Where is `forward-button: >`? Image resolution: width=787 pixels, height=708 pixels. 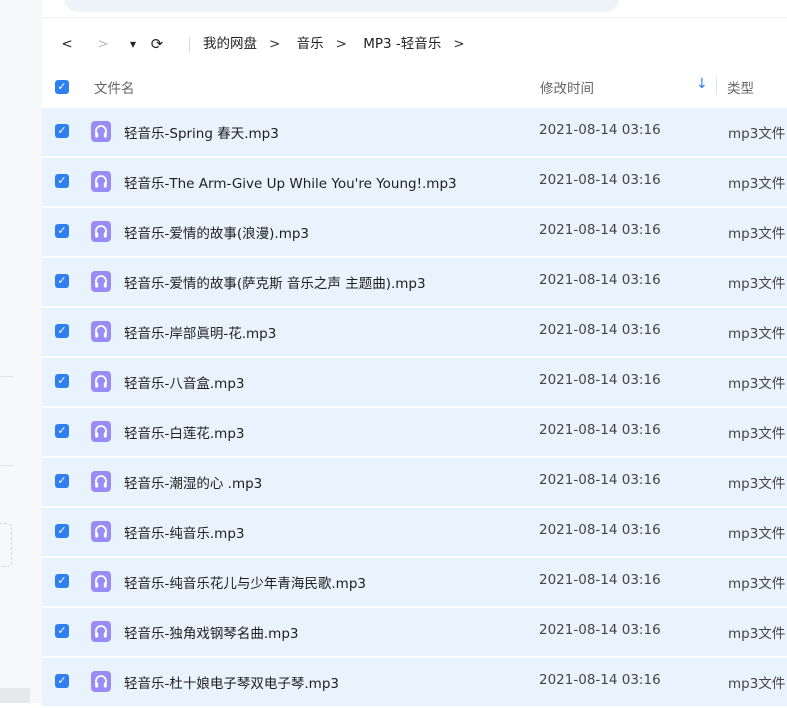 forward-button: > is located at coordinates (103, 44).